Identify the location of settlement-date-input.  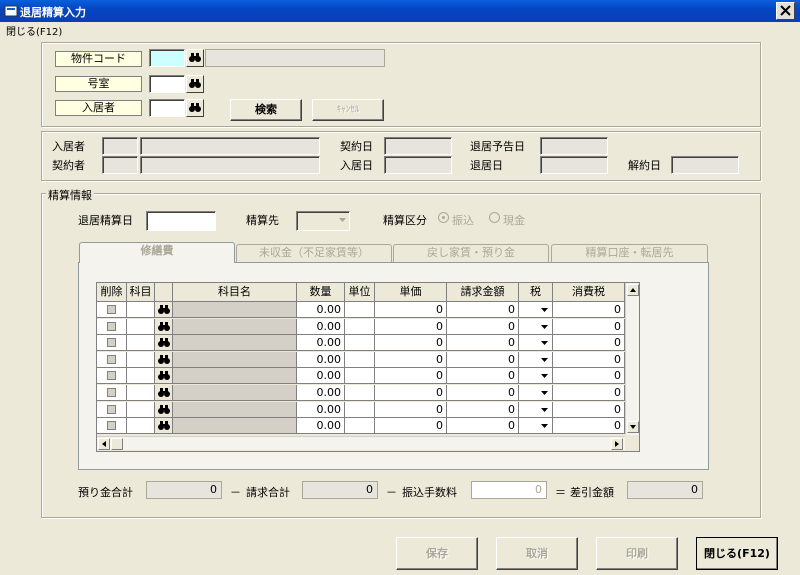
(181, 221).